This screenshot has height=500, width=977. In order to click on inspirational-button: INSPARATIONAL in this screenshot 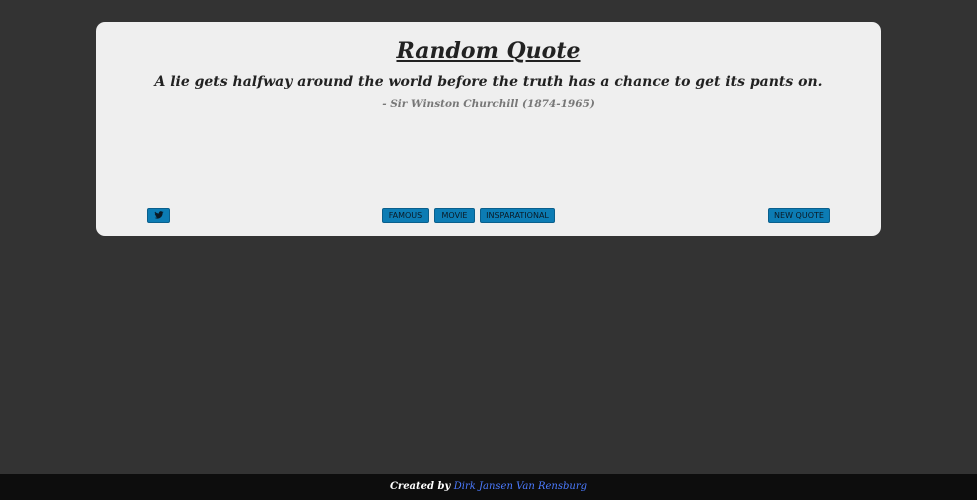, I will do `click(517, 215)`.